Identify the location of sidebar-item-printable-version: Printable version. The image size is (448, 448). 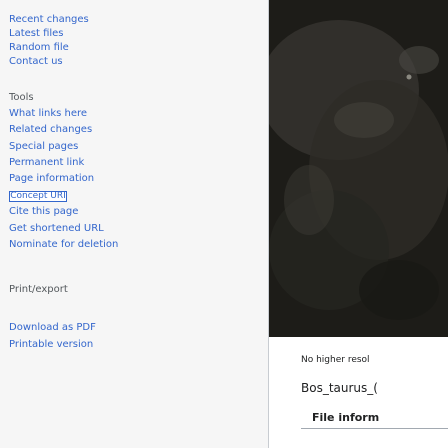
(51, 345).